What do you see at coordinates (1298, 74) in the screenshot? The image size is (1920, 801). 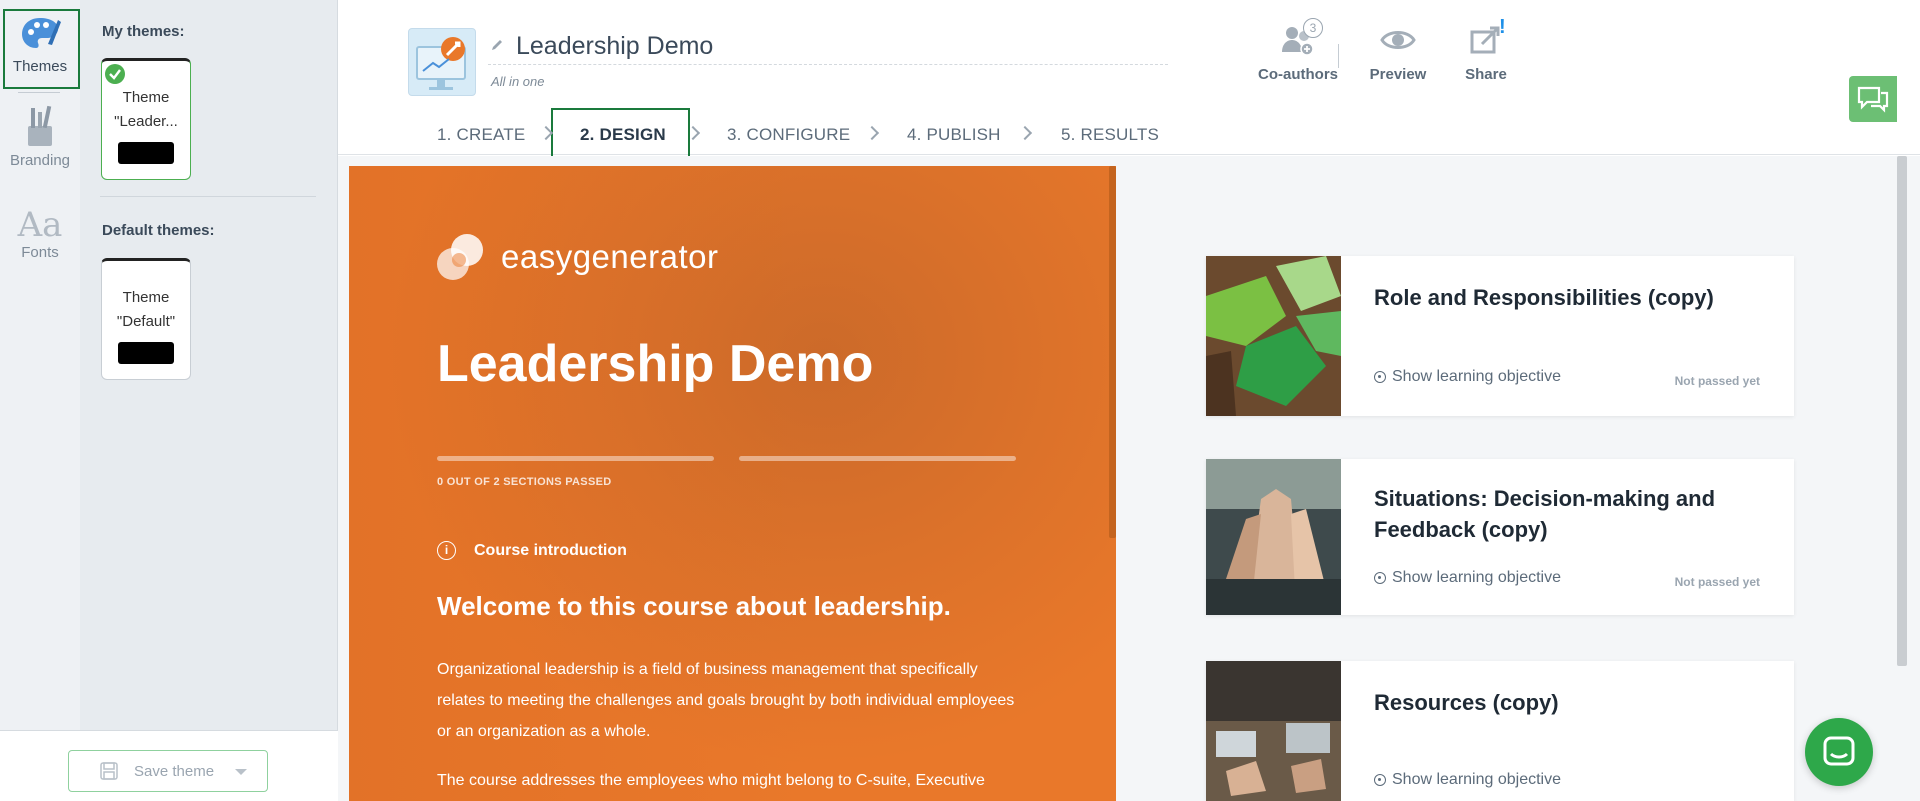 I see `coauthors-label: Co-authors` at bounding box center [1298, 74].